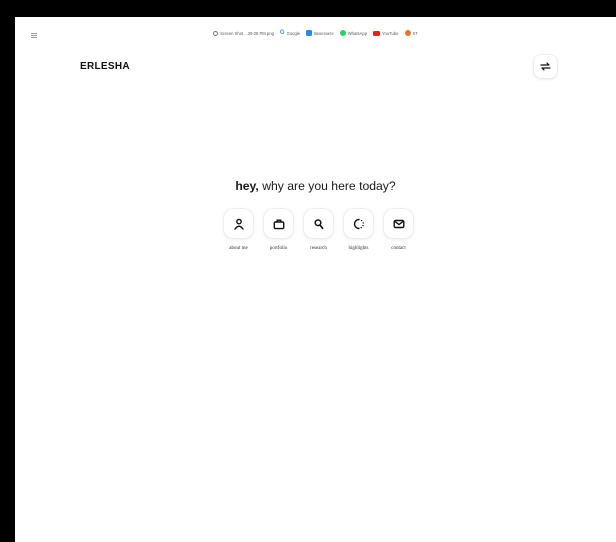 The image size is (616, 542). Describe the element at coordinates (318, 248) in the screenshot. I see `nav-label: research` at that location.